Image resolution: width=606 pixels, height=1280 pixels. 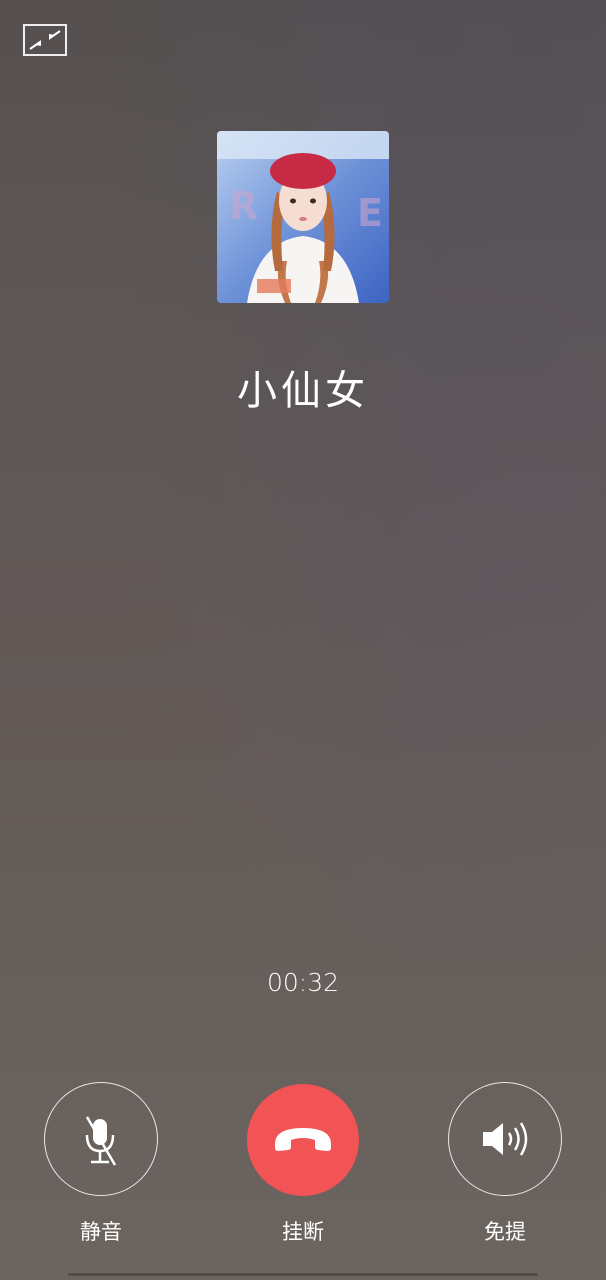 What do you see at coordinates (303, 1232) in the screenshot?
I see `hangup-label: 挂断` at bounding box center [303, 1232].